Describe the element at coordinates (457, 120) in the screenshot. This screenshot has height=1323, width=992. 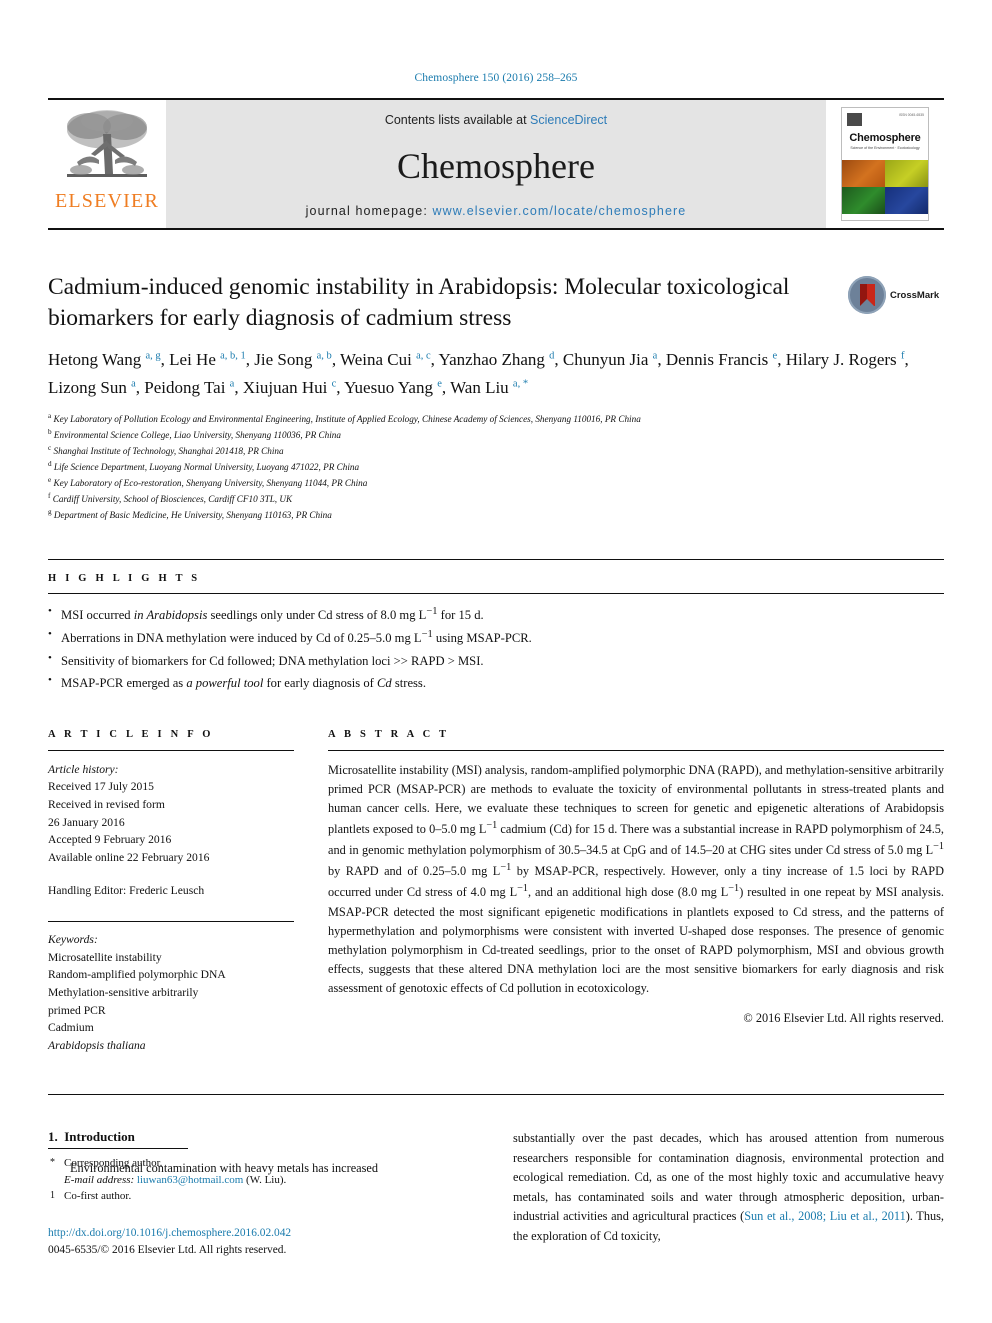
I see `contents-prefix: Contents lists available at` at that location.